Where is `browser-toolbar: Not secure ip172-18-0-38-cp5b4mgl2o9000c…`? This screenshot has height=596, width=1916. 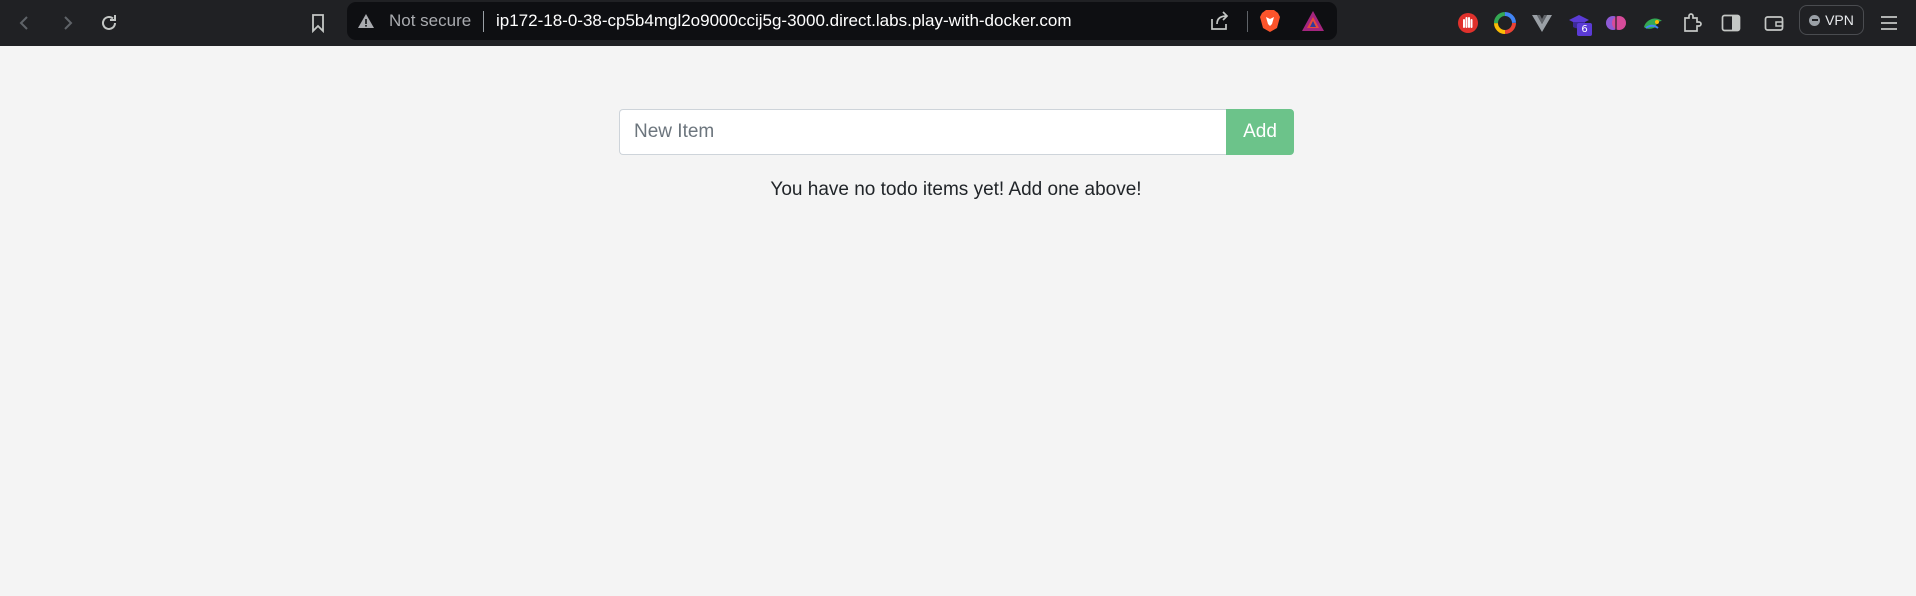 browser-toolbar: Not secure ip172-18-0-38-cp5b4mgl2o9000c… is located at coordinates (958, 23).